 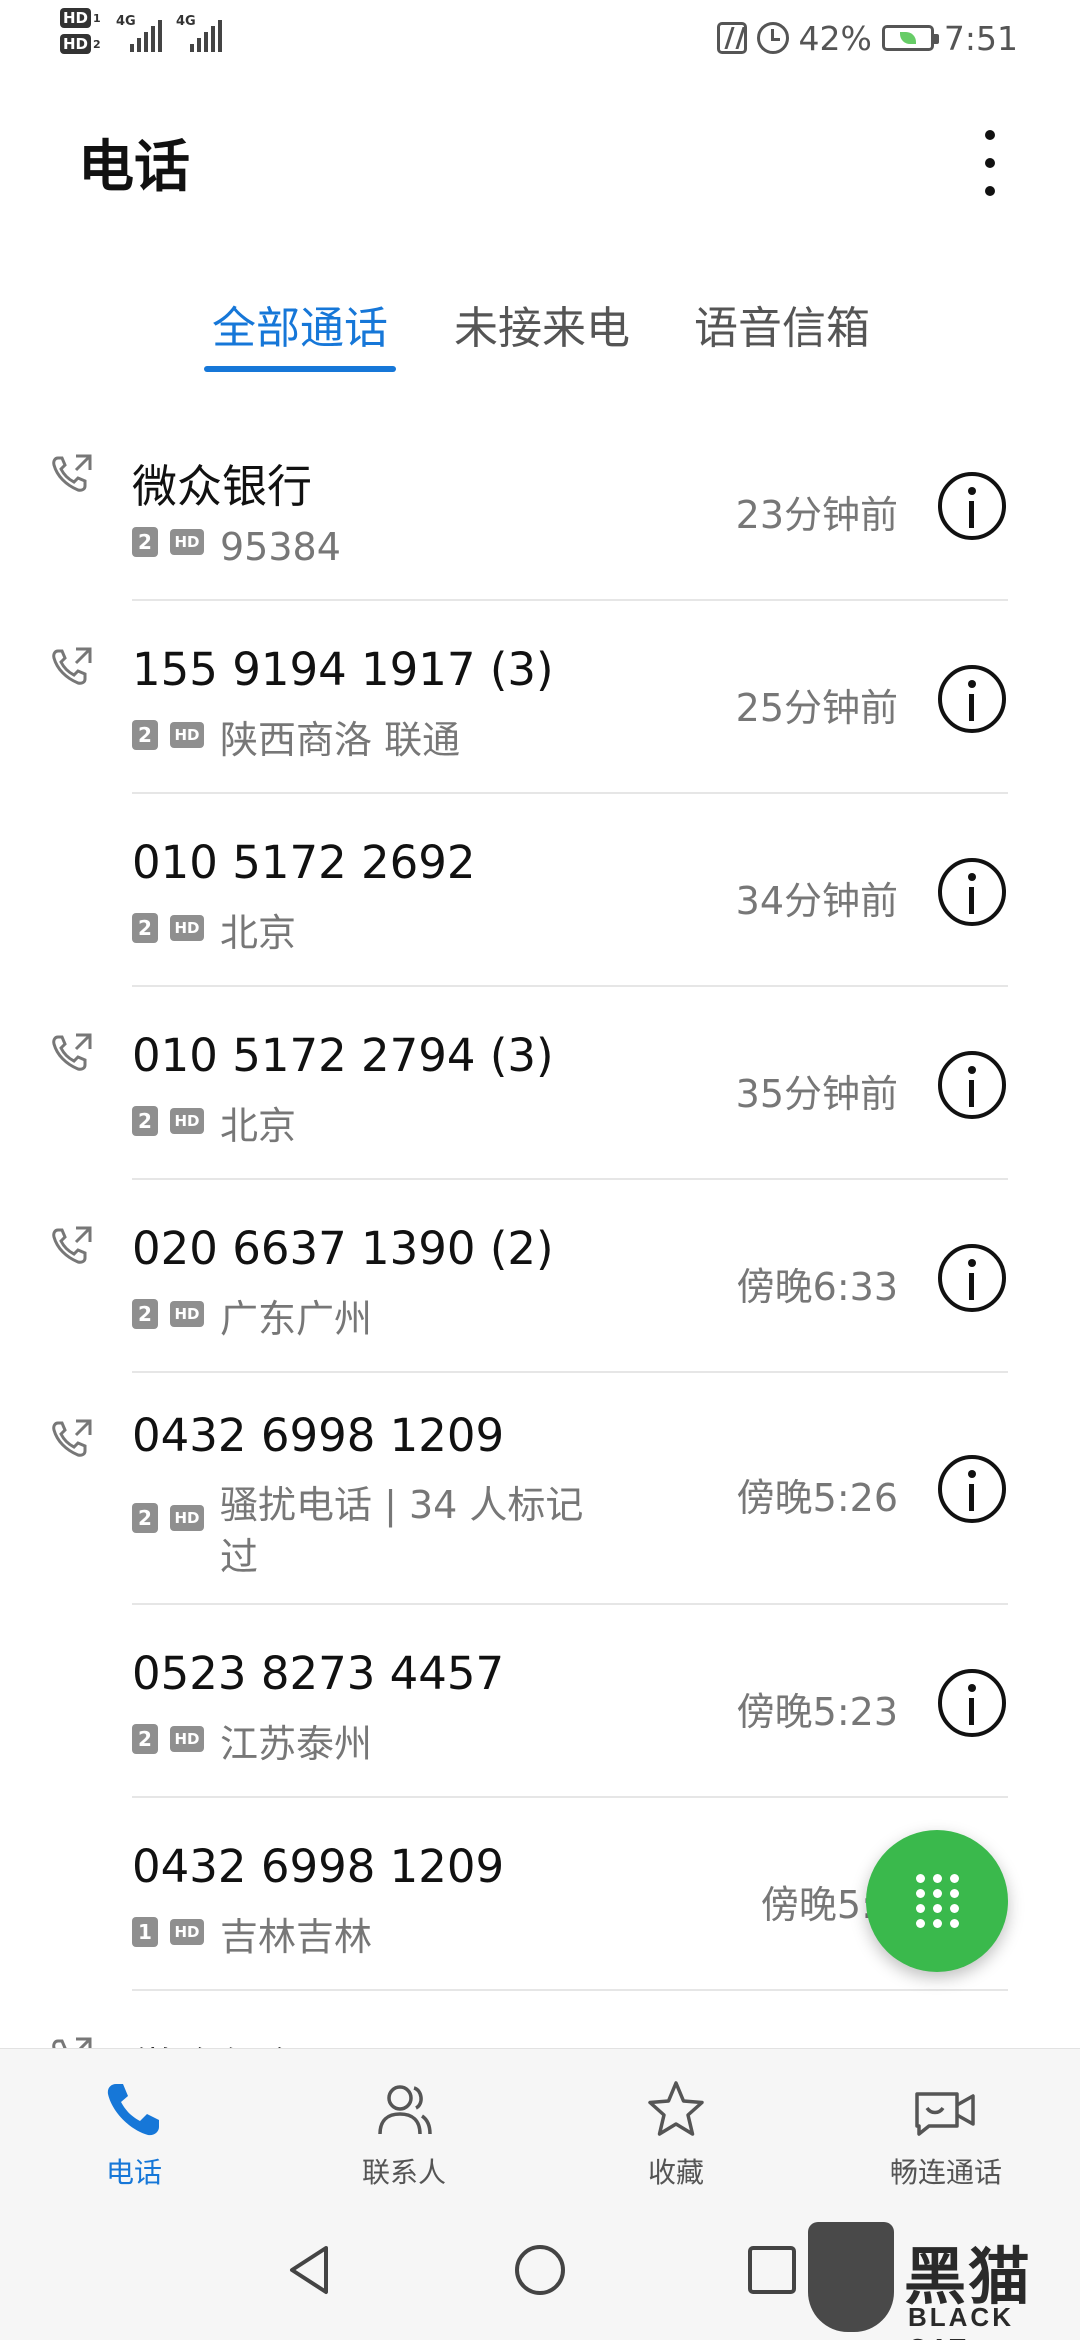 What do you see at coordinates (990, 163) in the screenshot?
I see `more-options-button` at bounding box center [990, 163].